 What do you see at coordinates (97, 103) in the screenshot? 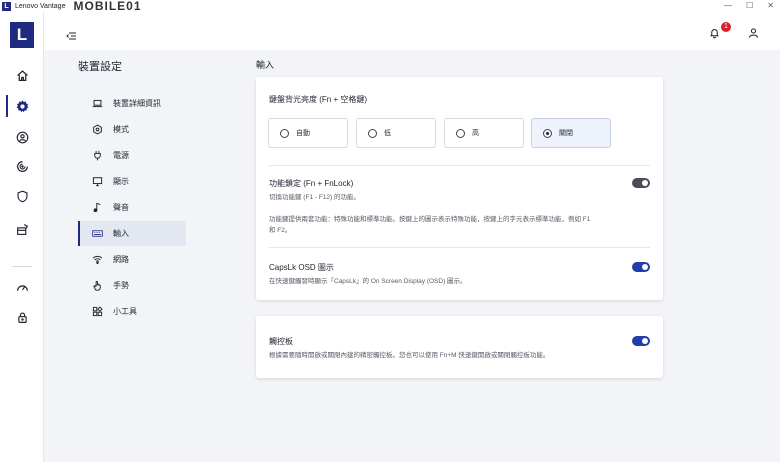
I see `laptop-icon` at bounding box center [97, 103].